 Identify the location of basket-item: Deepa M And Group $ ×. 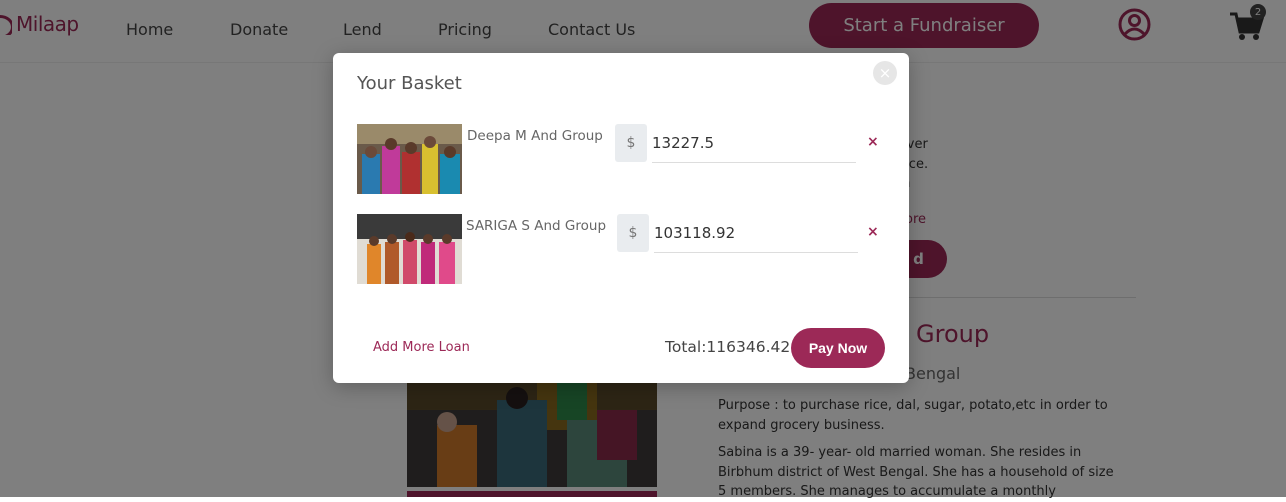
(622, 159).